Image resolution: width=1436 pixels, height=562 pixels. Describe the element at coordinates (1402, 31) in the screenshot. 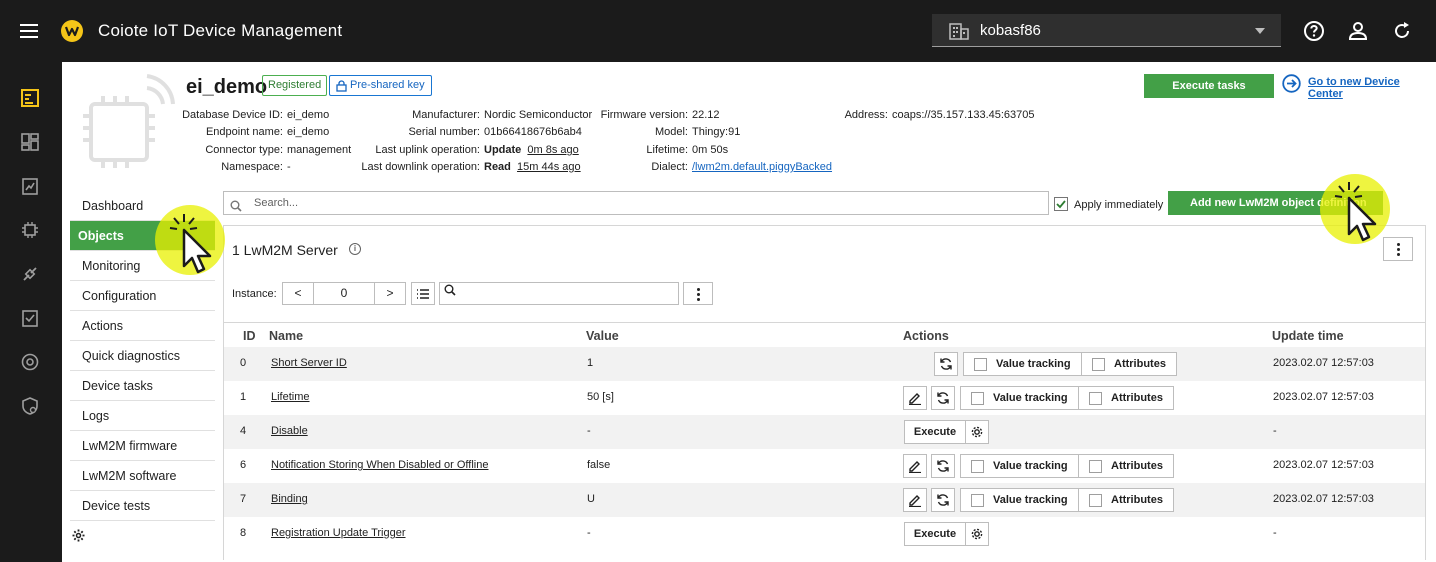

I see `refresh-icon` at that location.